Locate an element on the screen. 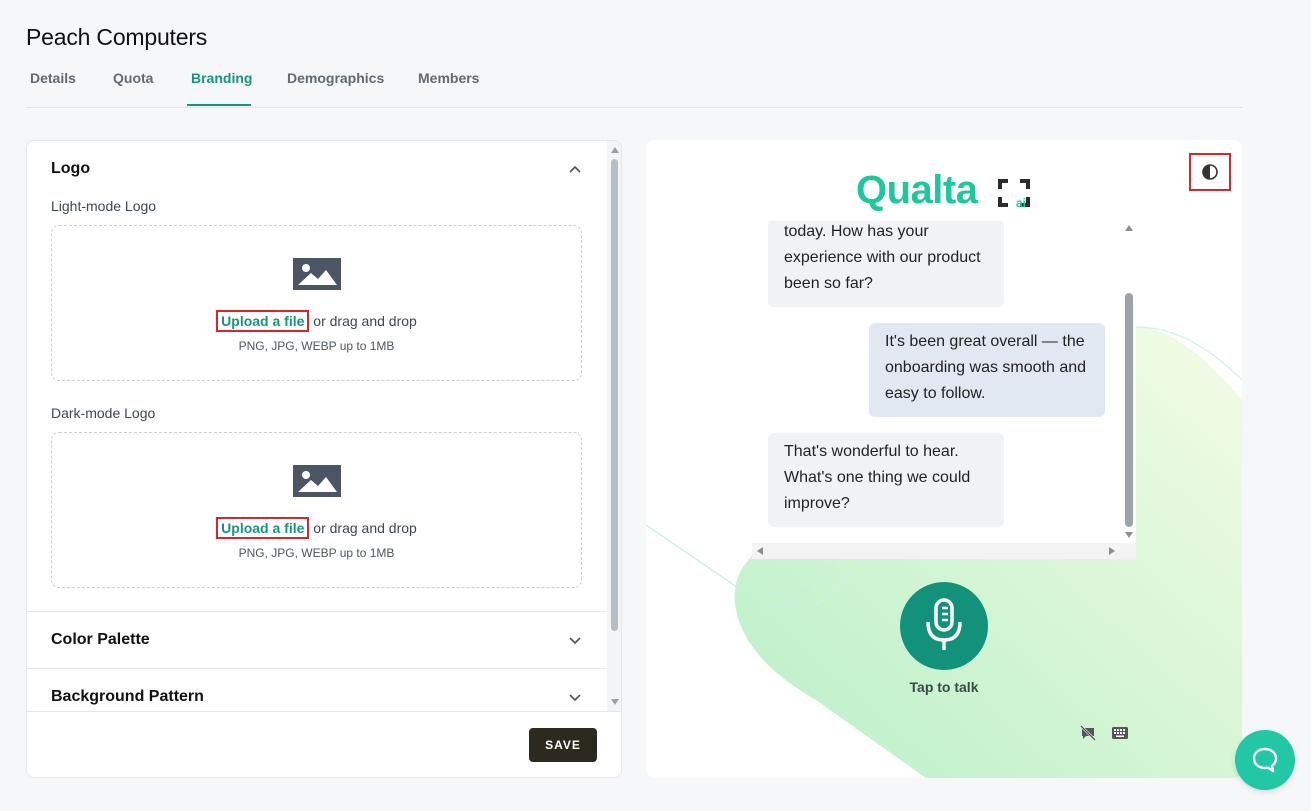  brand-logo-mark: ai is located at coordinates (1014, 193).